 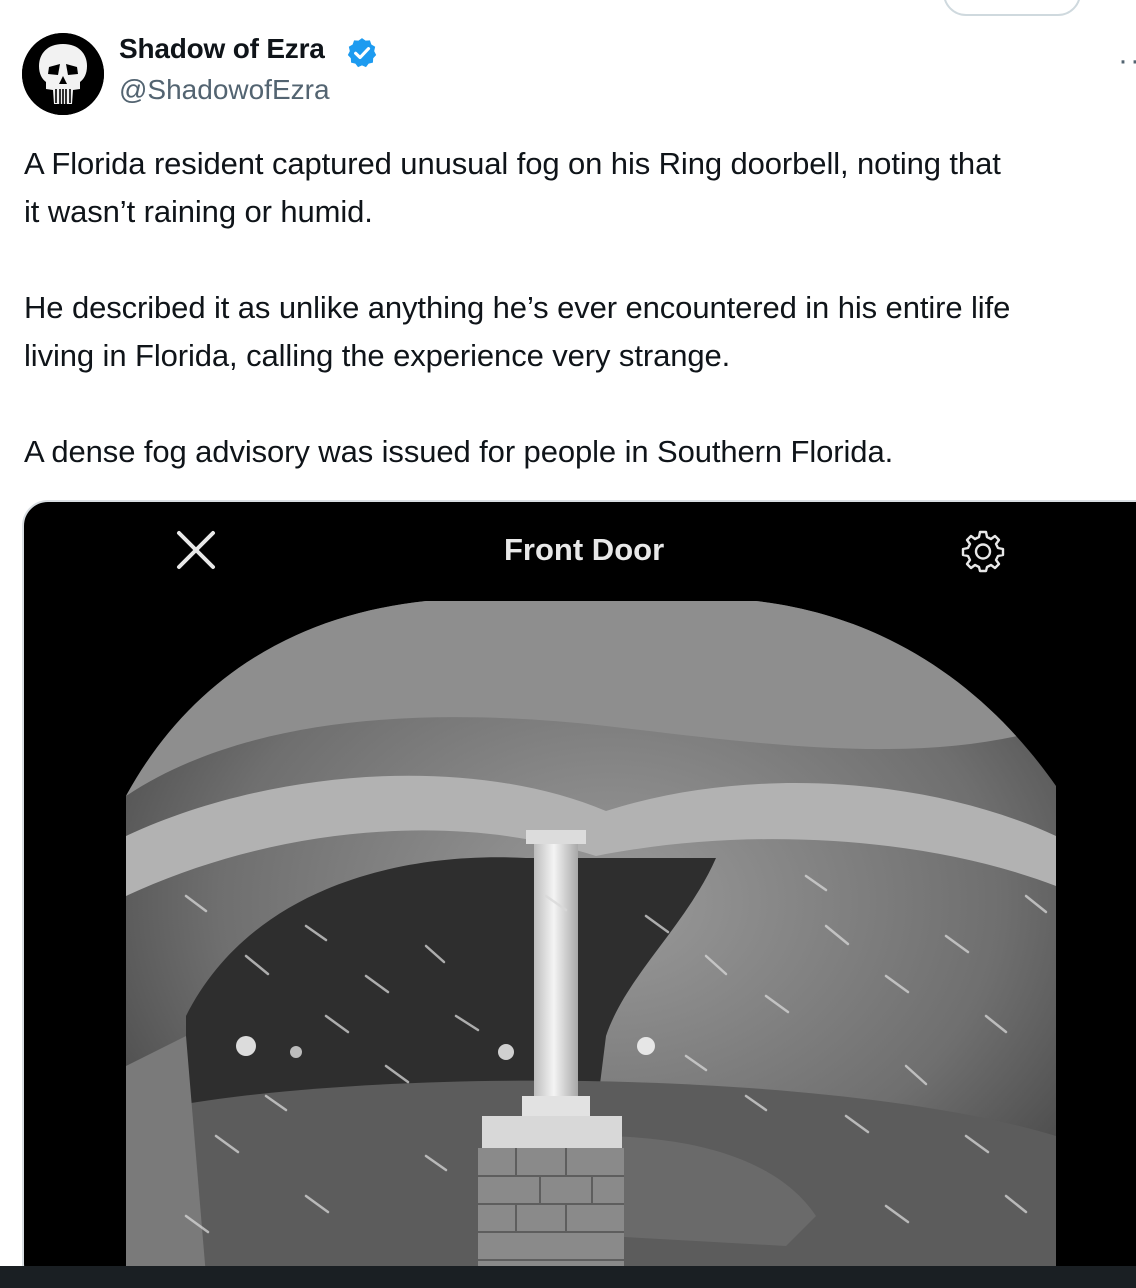 What do you see at coordinates (983, 551) in the screenshot?
I see `gear-icon` at bounding box center [983, 551].